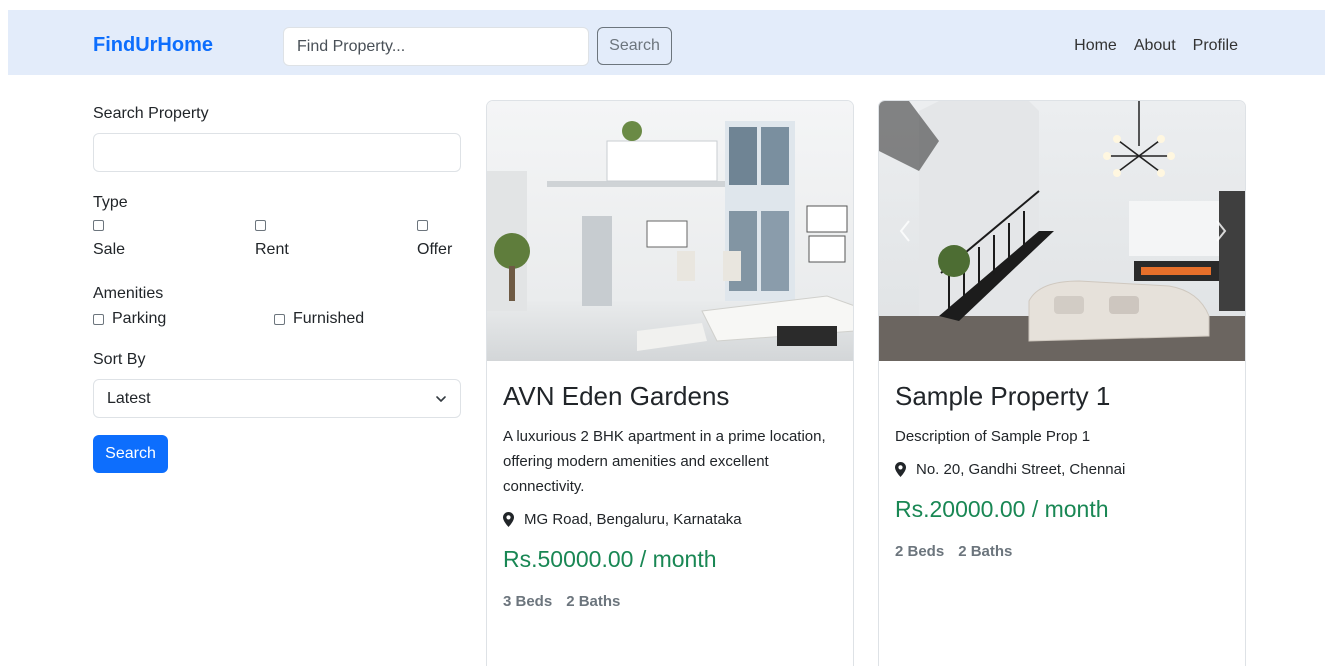  Describe the element at coordinates (436, 46) in the screenshot. I see `nav-search-input` at that location.